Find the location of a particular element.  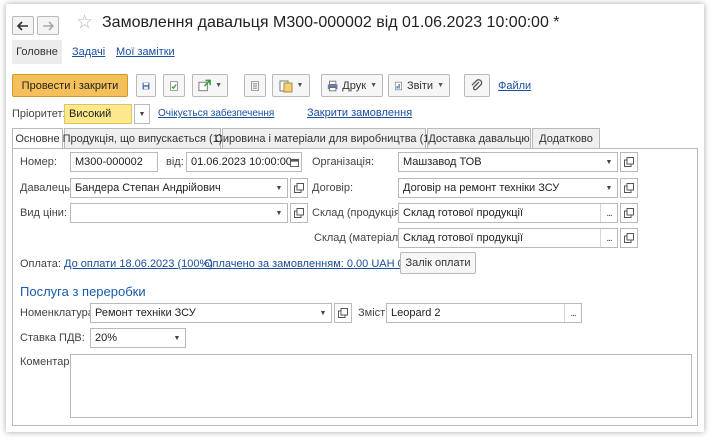

content-label: Зміст: is located at coordinates (373, 313).